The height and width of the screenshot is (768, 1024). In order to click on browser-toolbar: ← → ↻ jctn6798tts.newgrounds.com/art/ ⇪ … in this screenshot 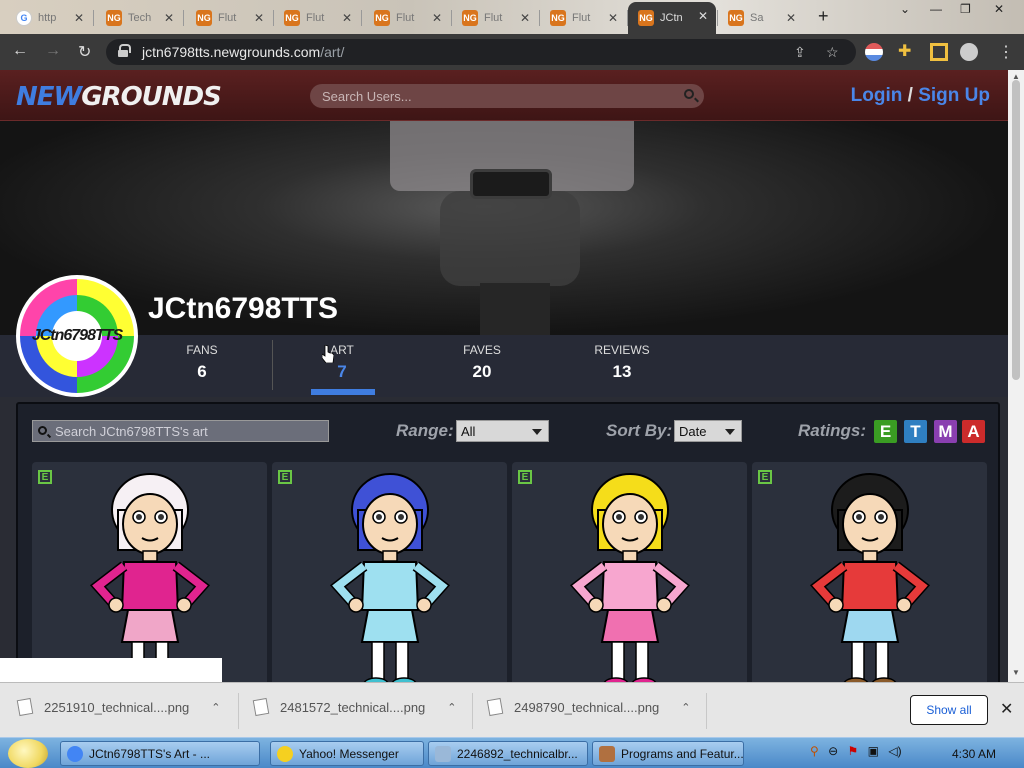, I will do `click(512, 52)`.